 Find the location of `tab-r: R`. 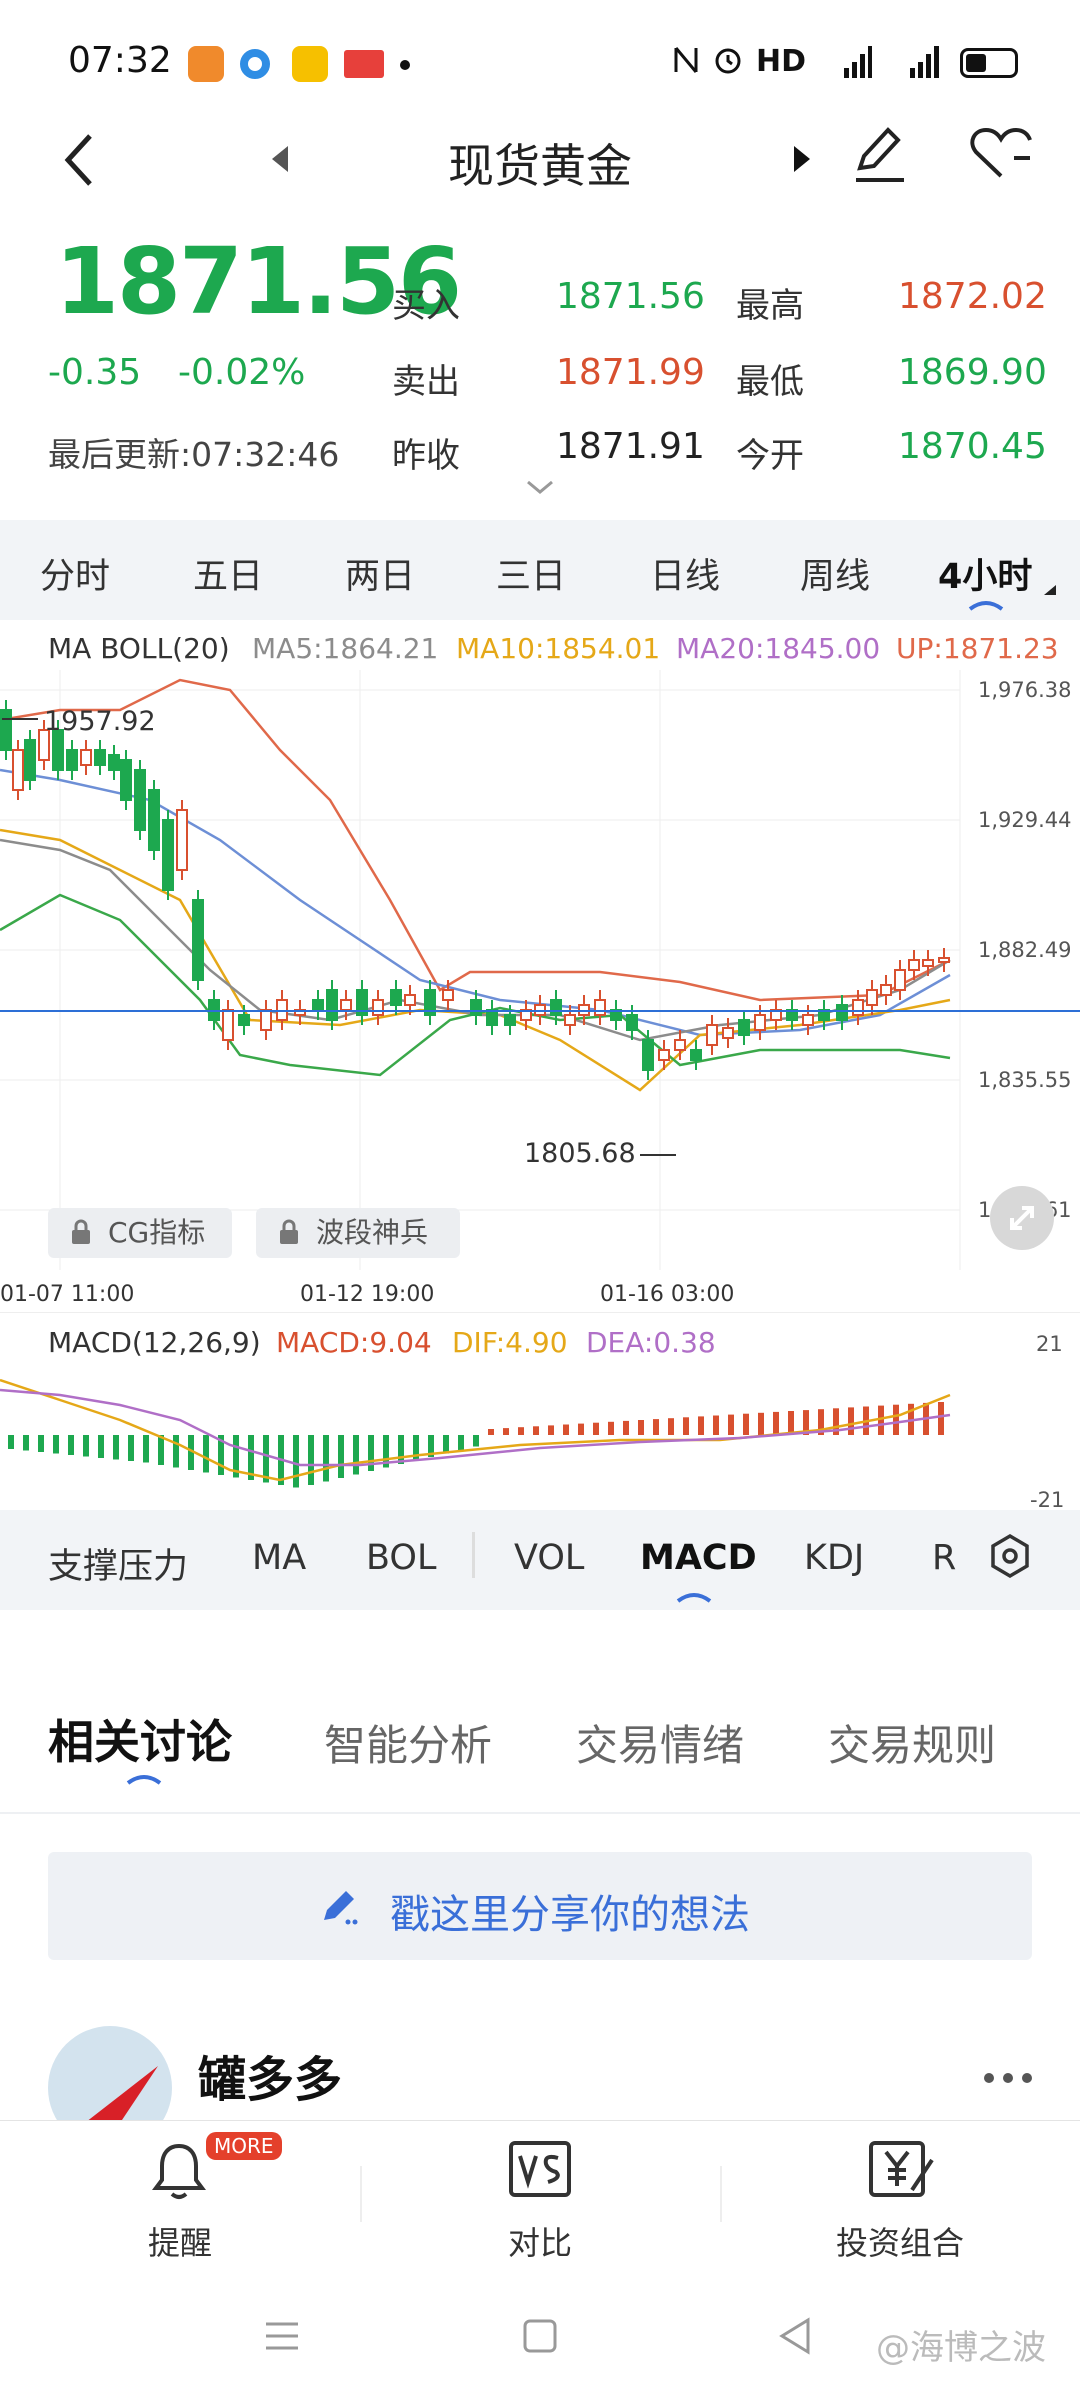

tab-r: R is located at coordinates (944, 1558).